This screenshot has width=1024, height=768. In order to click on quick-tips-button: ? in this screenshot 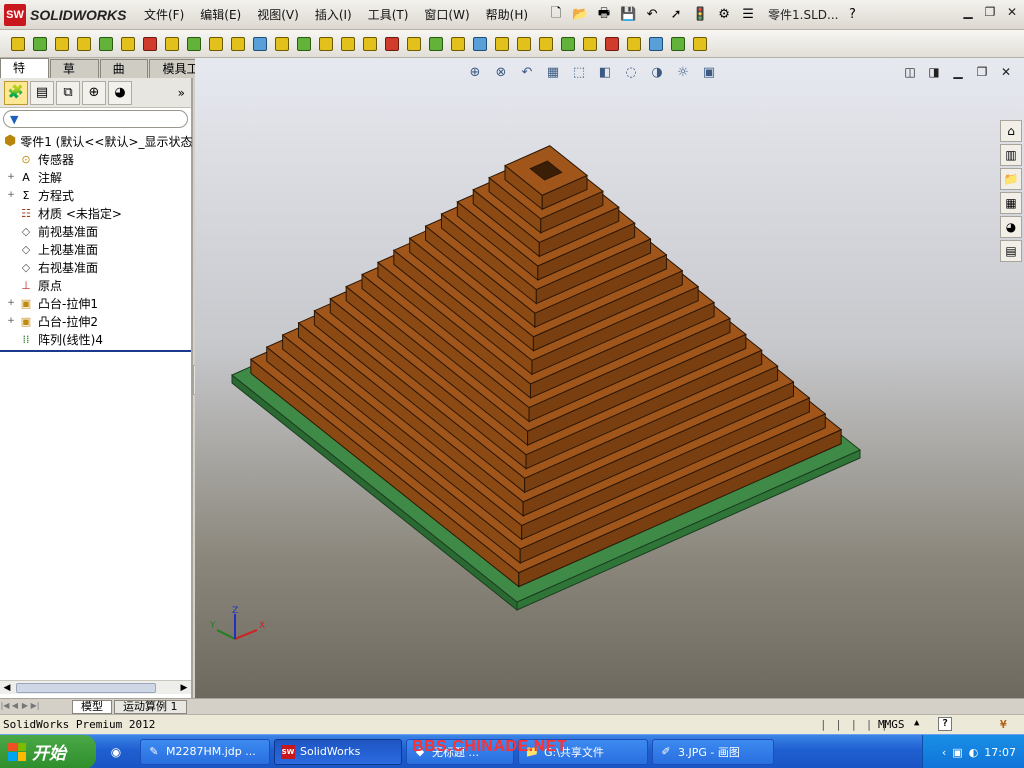, I will do `click(945, 724)`.